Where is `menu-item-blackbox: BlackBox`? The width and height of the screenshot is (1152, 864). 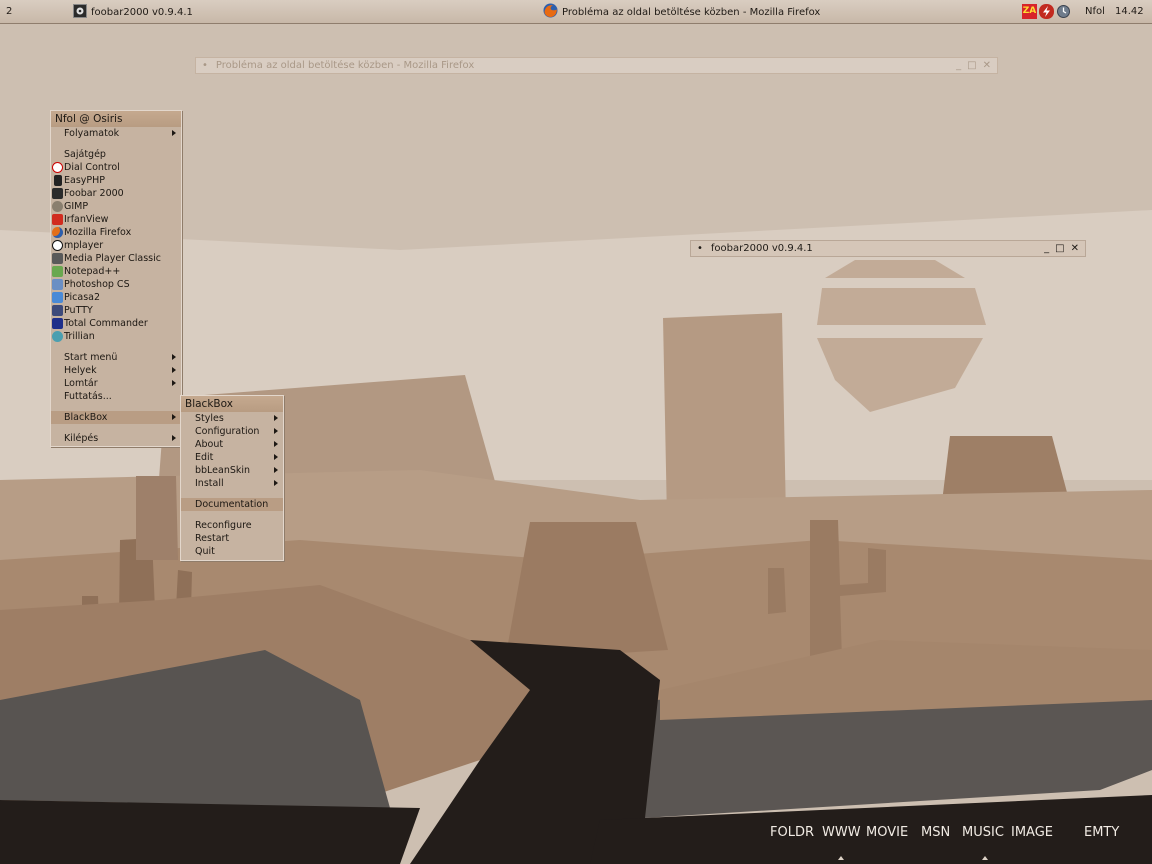
menu-item-blackbox: BlackBox is located at coordinates (116, 417).